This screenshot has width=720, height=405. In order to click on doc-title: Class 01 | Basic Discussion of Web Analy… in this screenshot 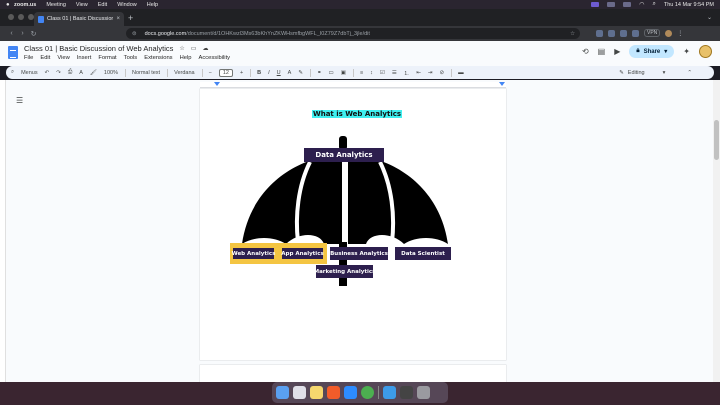, I will do `click(98, 48)`.